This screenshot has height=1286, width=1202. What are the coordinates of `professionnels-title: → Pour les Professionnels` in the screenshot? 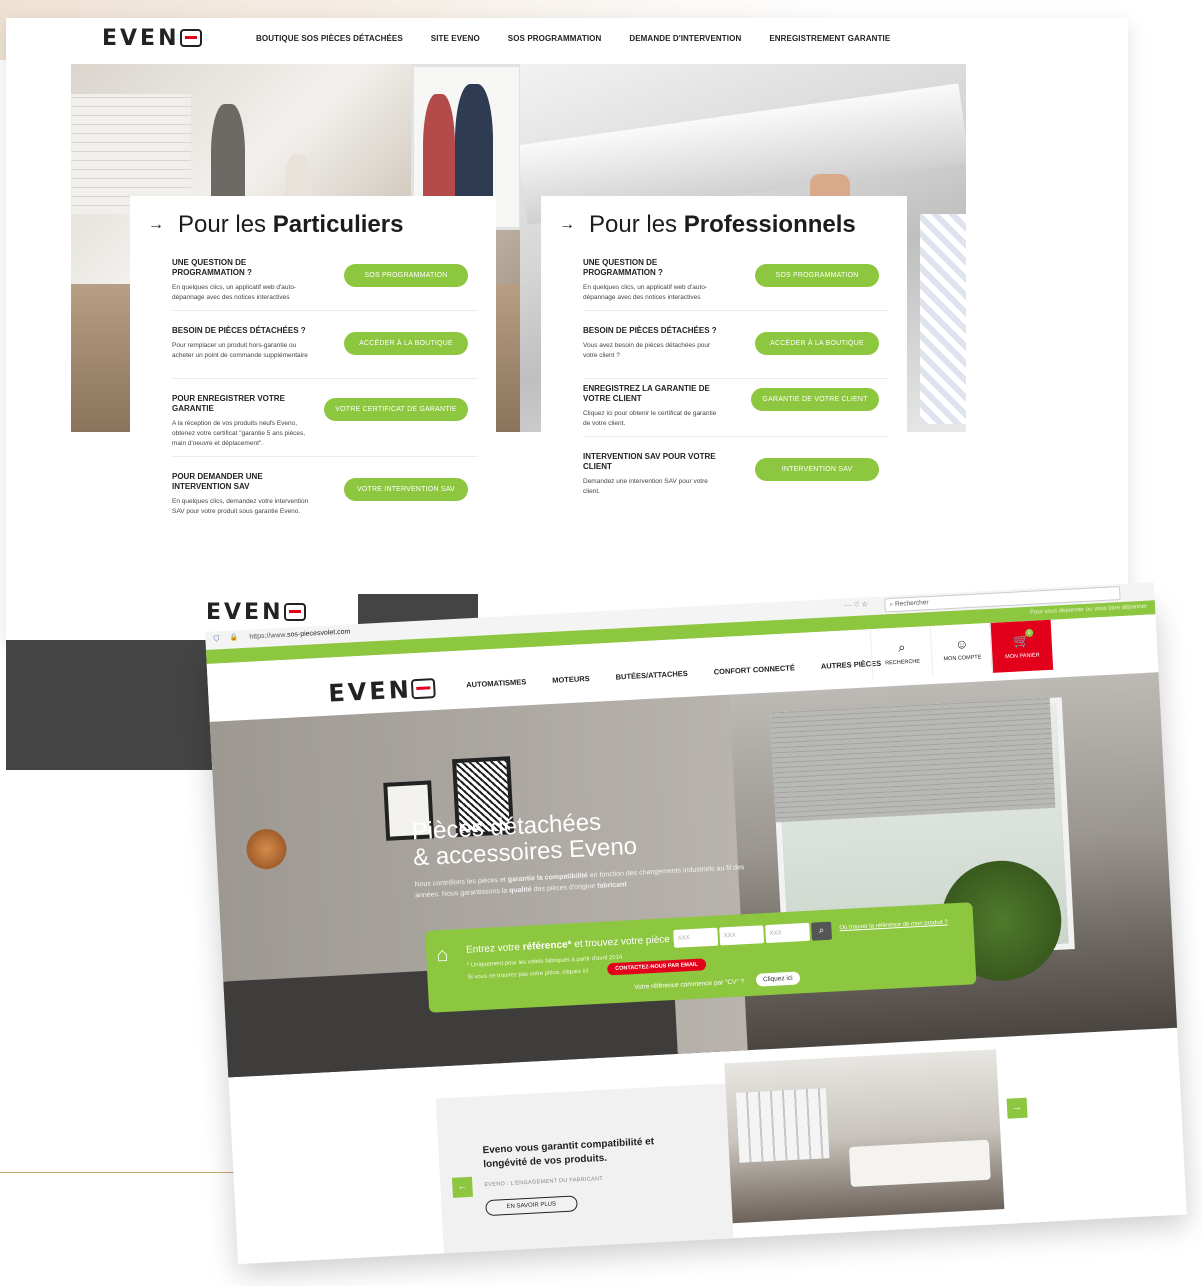 It's located at (707, 224).